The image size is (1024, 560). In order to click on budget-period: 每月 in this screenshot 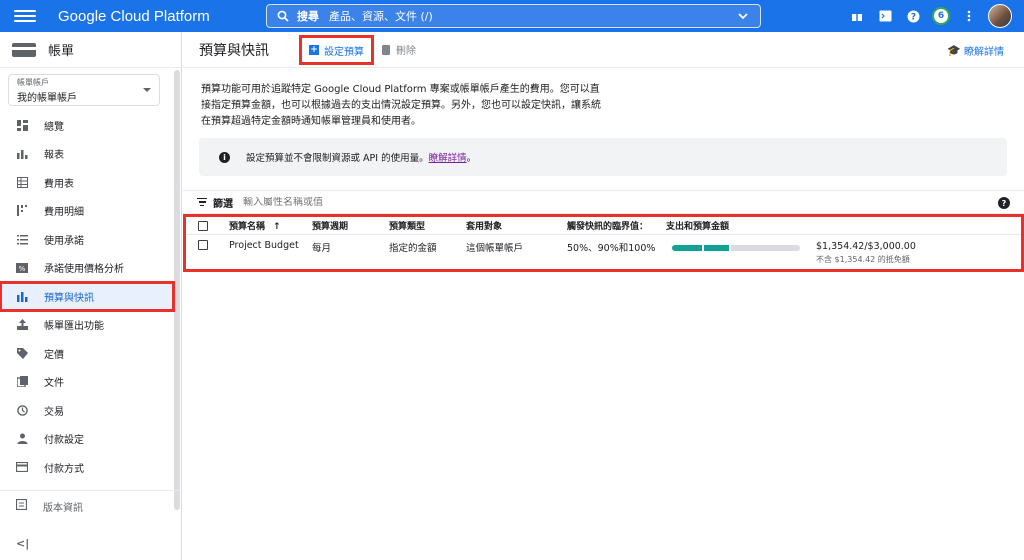, I will do `click(322, 248)`.